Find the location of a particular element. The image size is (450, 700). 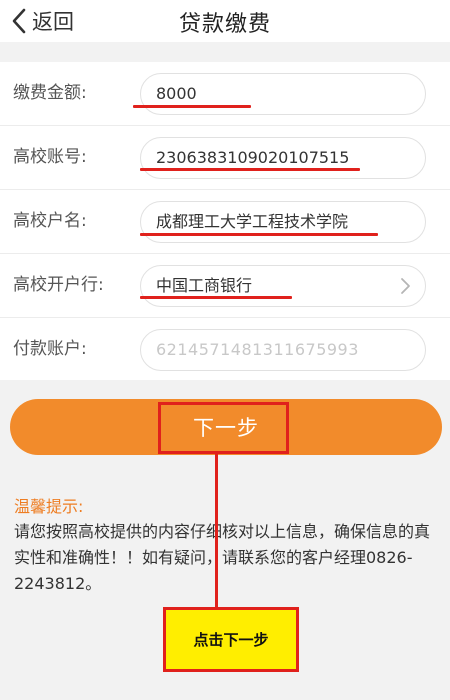

account-input: 2306383109020107515 is located at coordinates (283, 158).